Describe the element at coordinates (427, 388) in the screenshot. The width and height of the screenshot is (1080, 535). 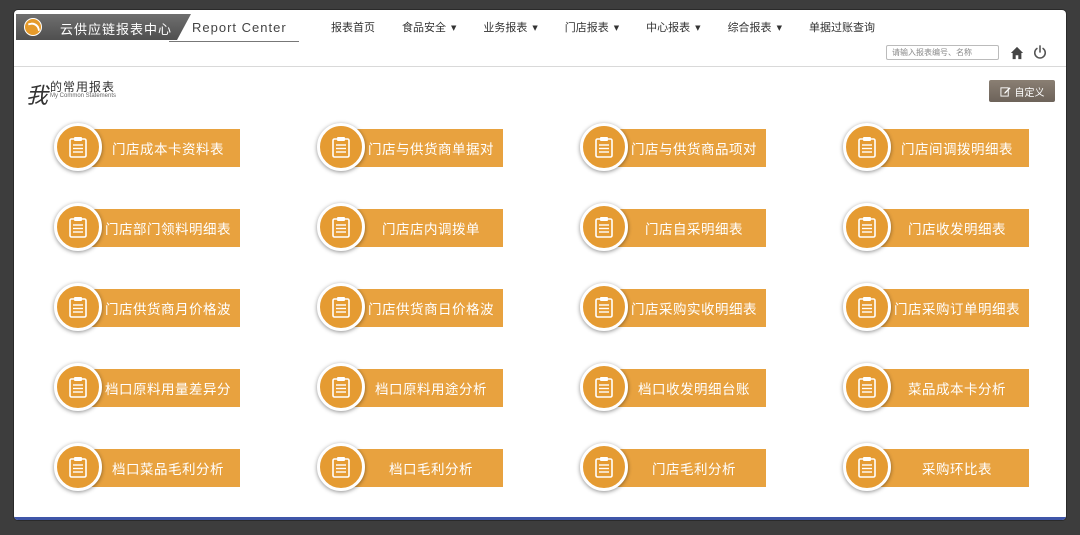
I see `report-tile-label: 档口原料用途分析` at that location.